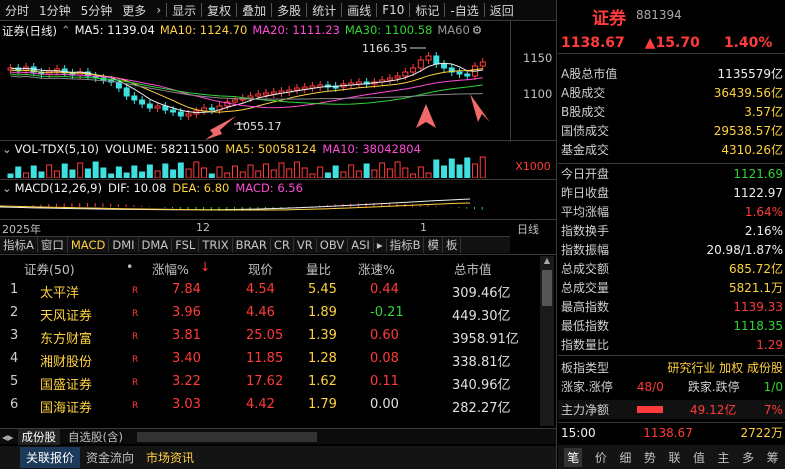 The width and height of the screenshot is (785, 469). Describe the element at coordinates (270, 290) in the screenshot. I see `table-row: 1 太平洋 R 7.84 4.54 5.45 0.44 309.46亿` at that location.